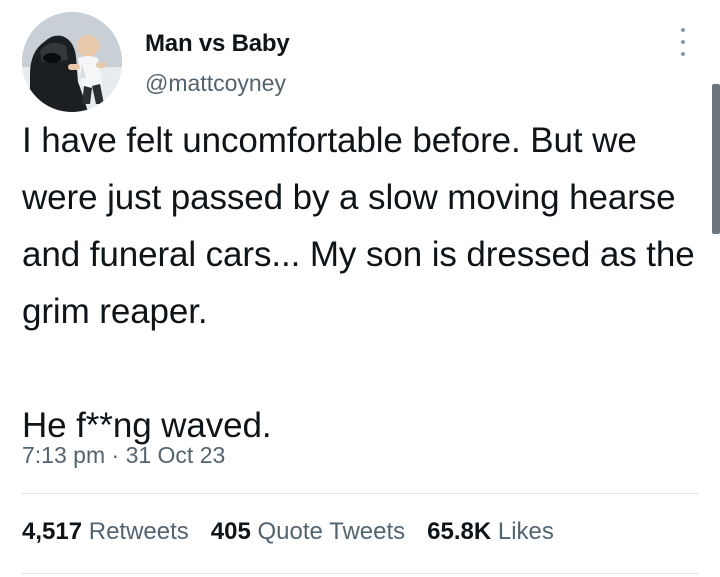 Image resolution: width=720 pixels, height=577 pixels. I want to click on likes-label: Likes, so click(525, 531).